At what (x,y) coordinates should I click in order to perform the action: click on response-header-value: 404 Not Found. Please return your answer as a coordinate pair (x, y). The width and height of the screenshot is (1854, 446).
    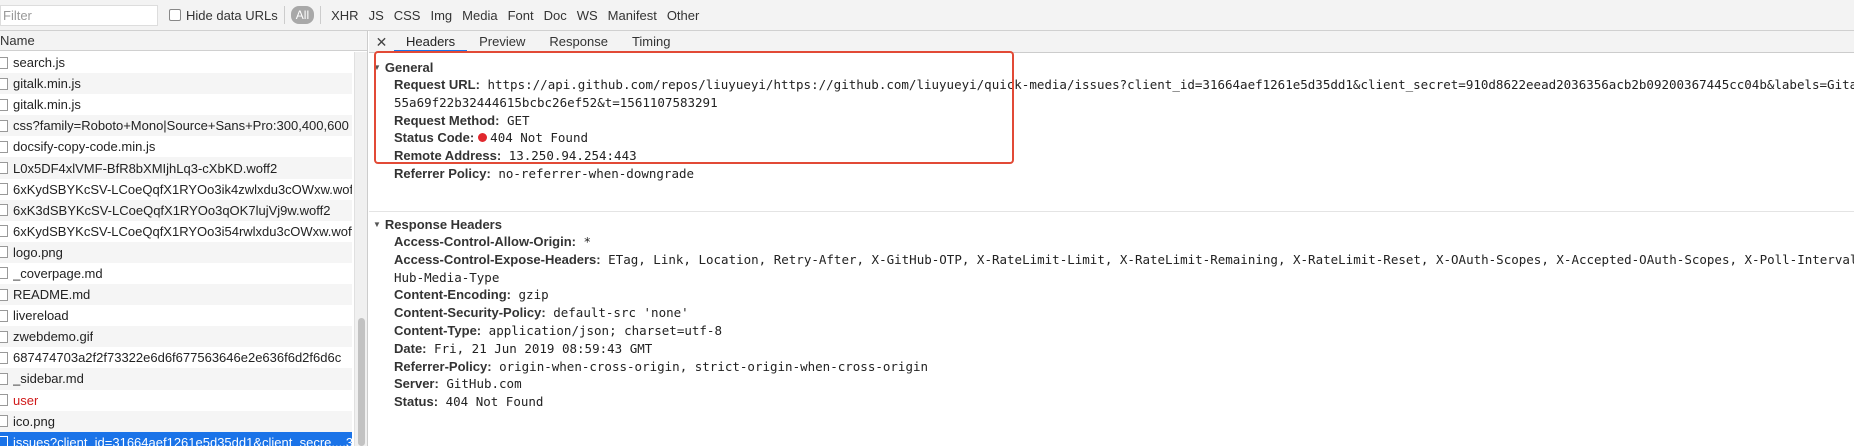
    Looking at the image, I should click on (494, 402).